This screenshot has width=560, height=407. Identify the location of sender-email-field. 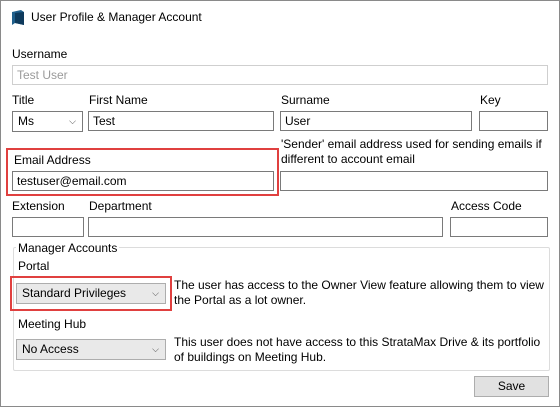
(414, 181).